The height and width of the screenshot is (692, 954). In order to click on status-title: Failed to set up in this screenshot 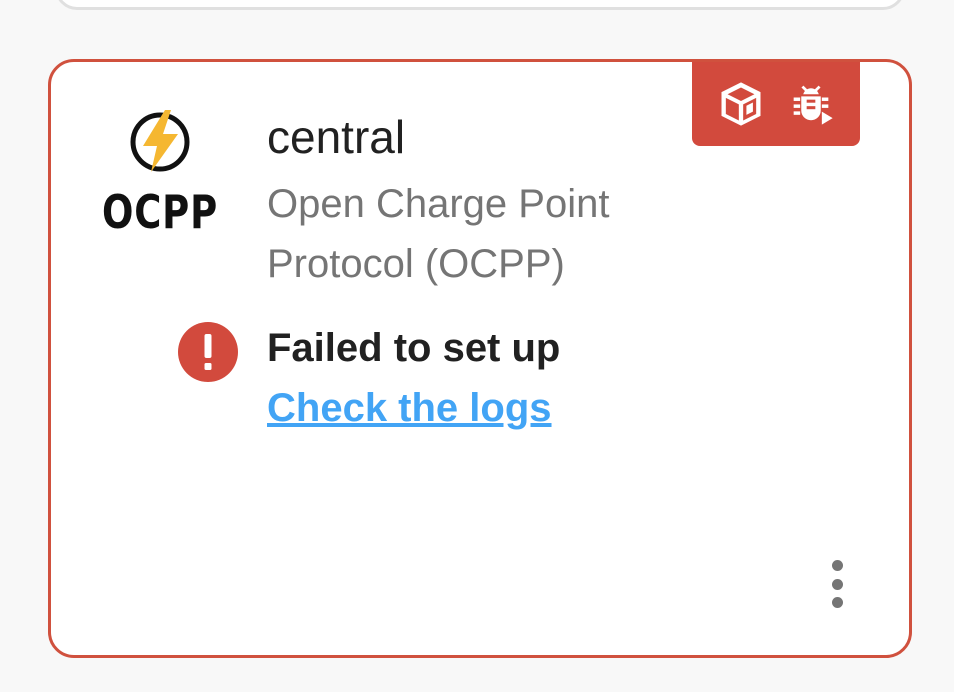, I will do `click(414, 348)`.